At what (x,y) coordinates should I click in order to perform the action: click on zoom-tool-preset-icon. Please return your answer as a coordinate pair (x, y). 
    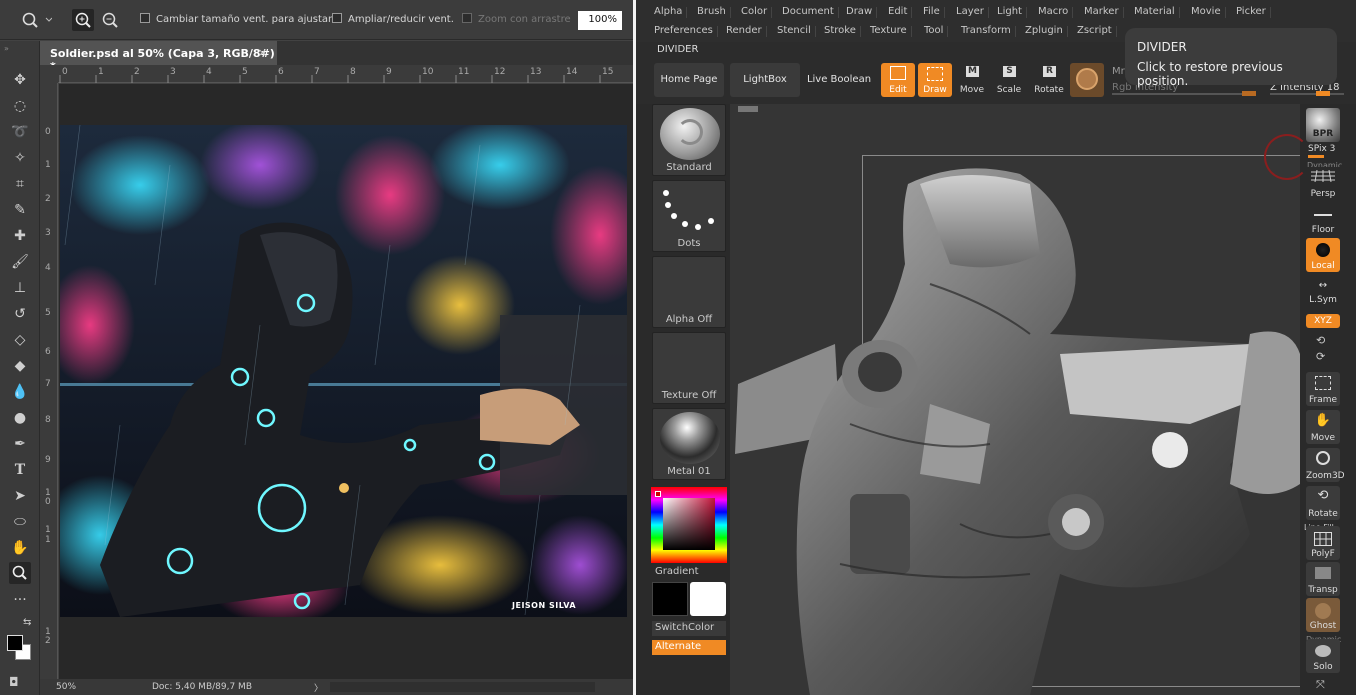
    Looking at the image, I should click on (36, 20).